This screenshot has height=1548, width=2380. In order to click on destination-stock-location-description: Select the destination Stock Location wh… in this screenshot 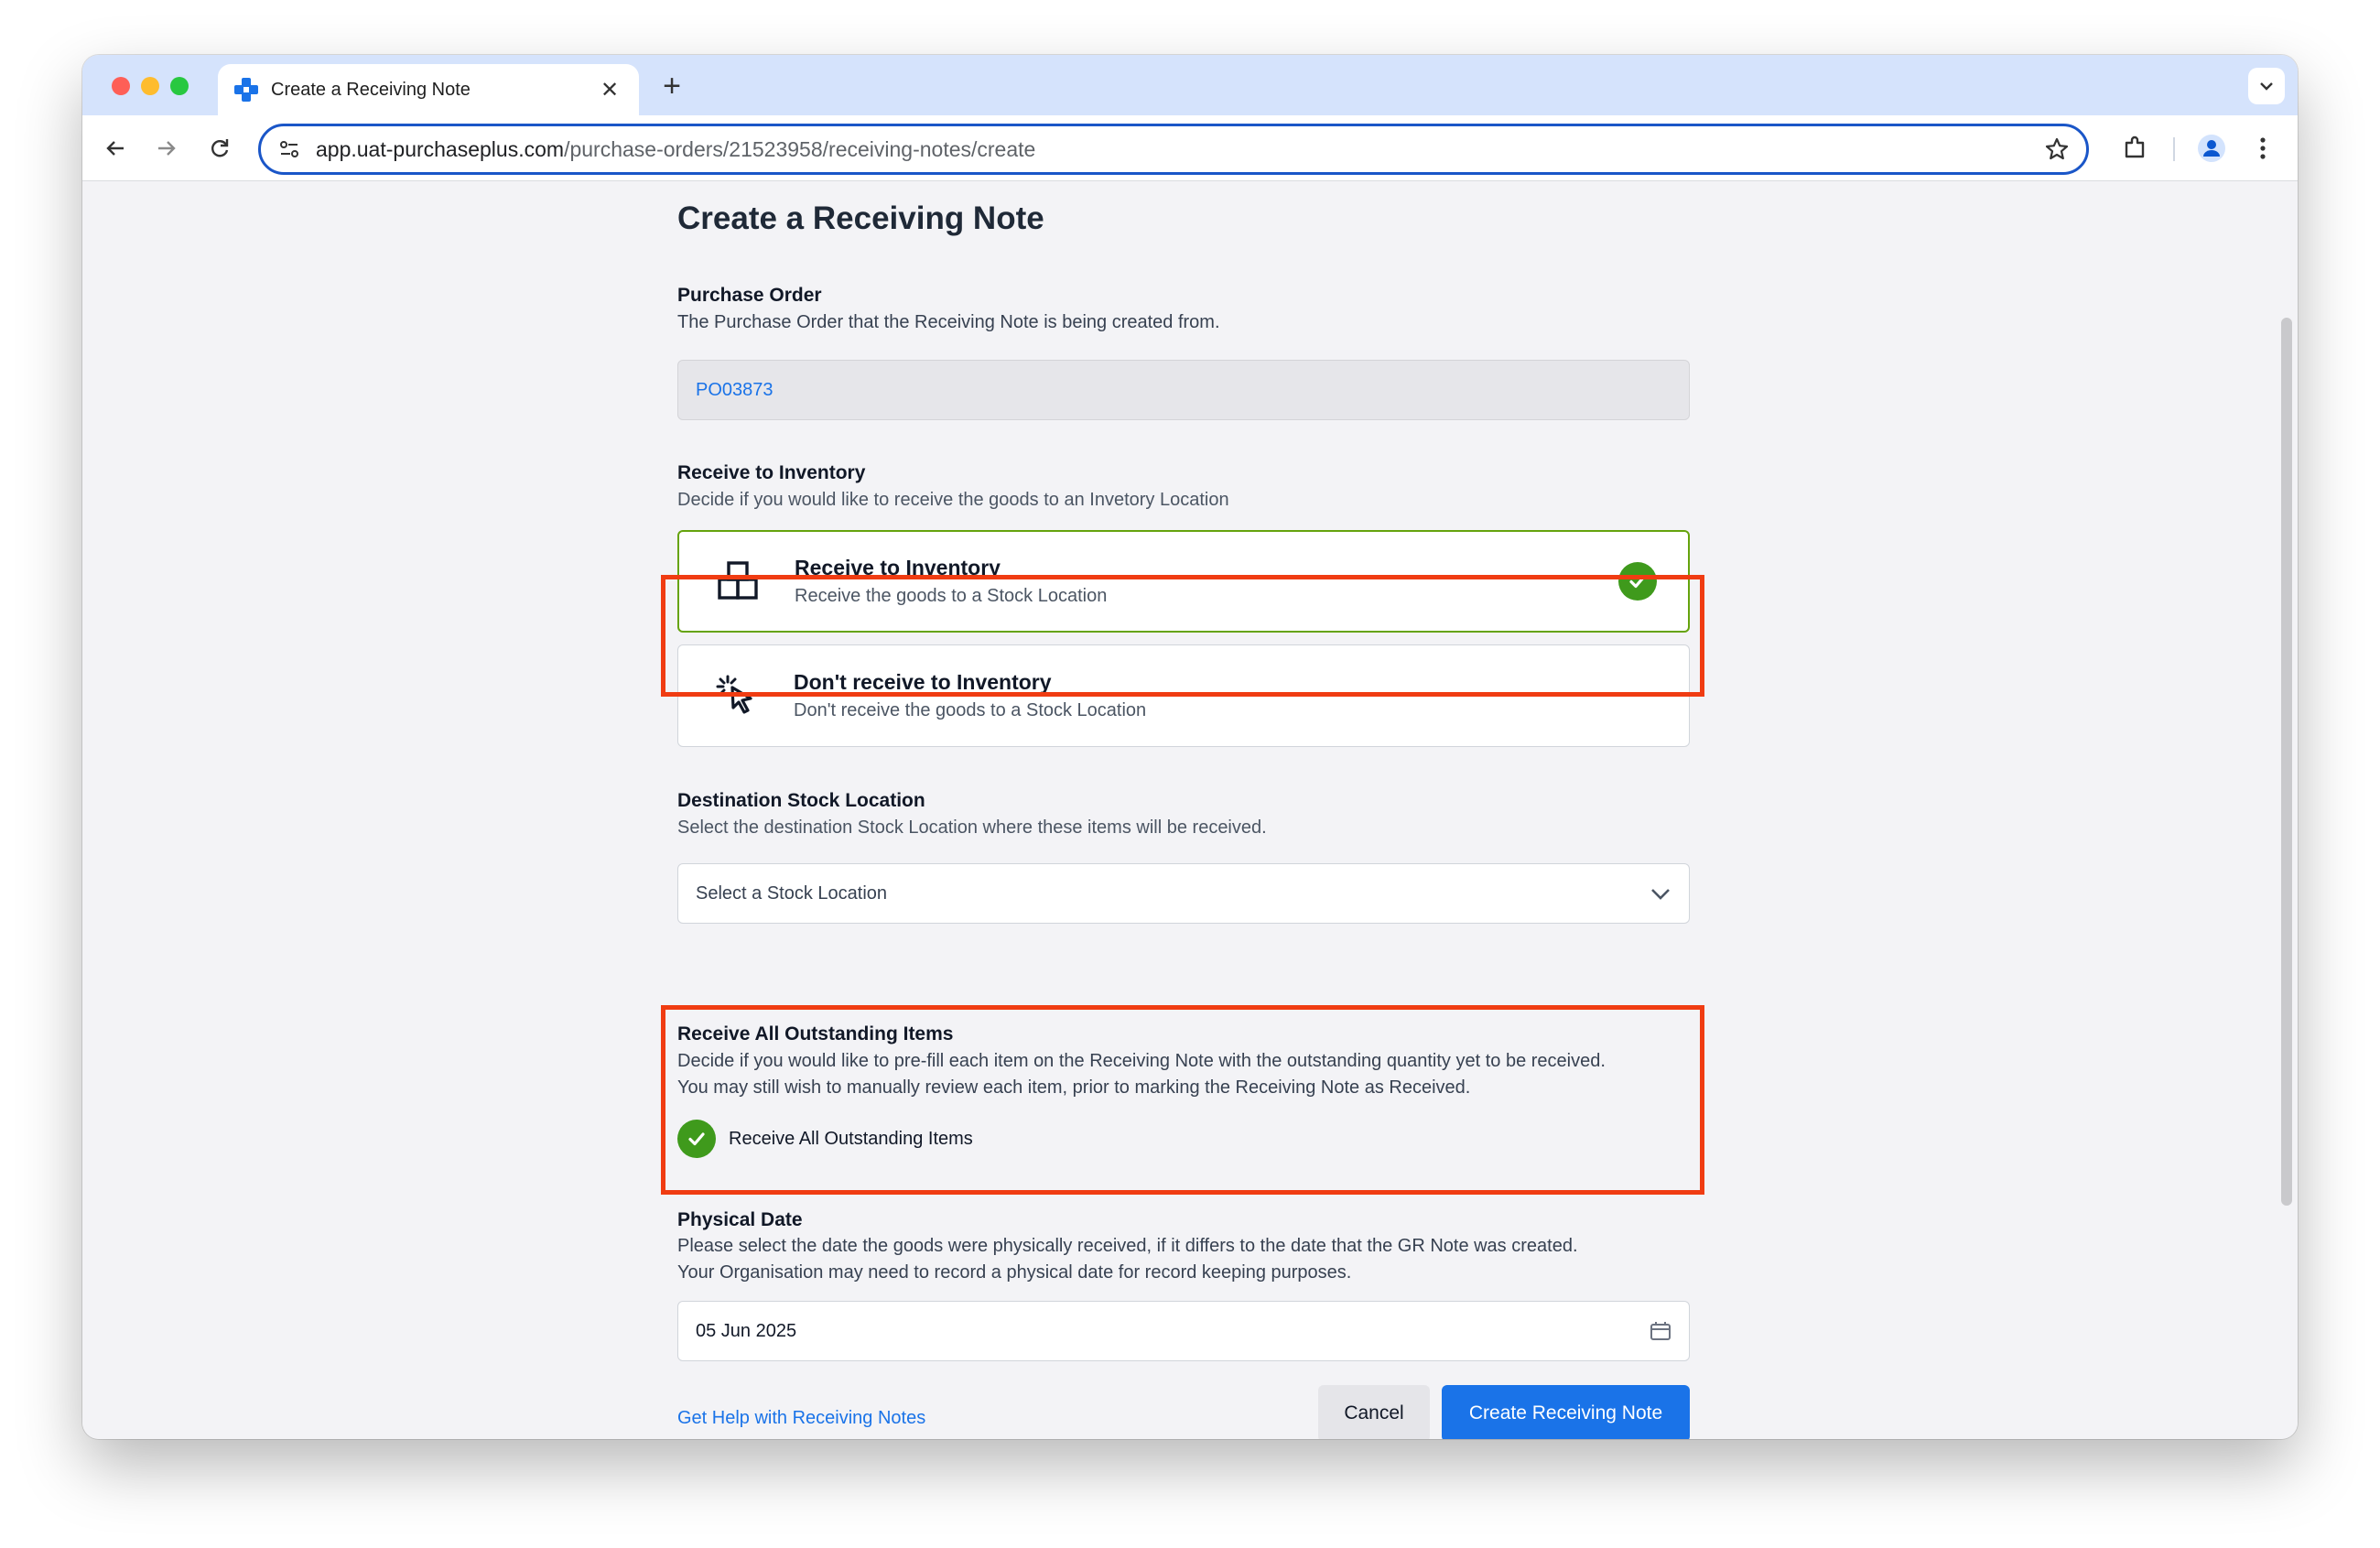, I will do `click(972, 827)`.